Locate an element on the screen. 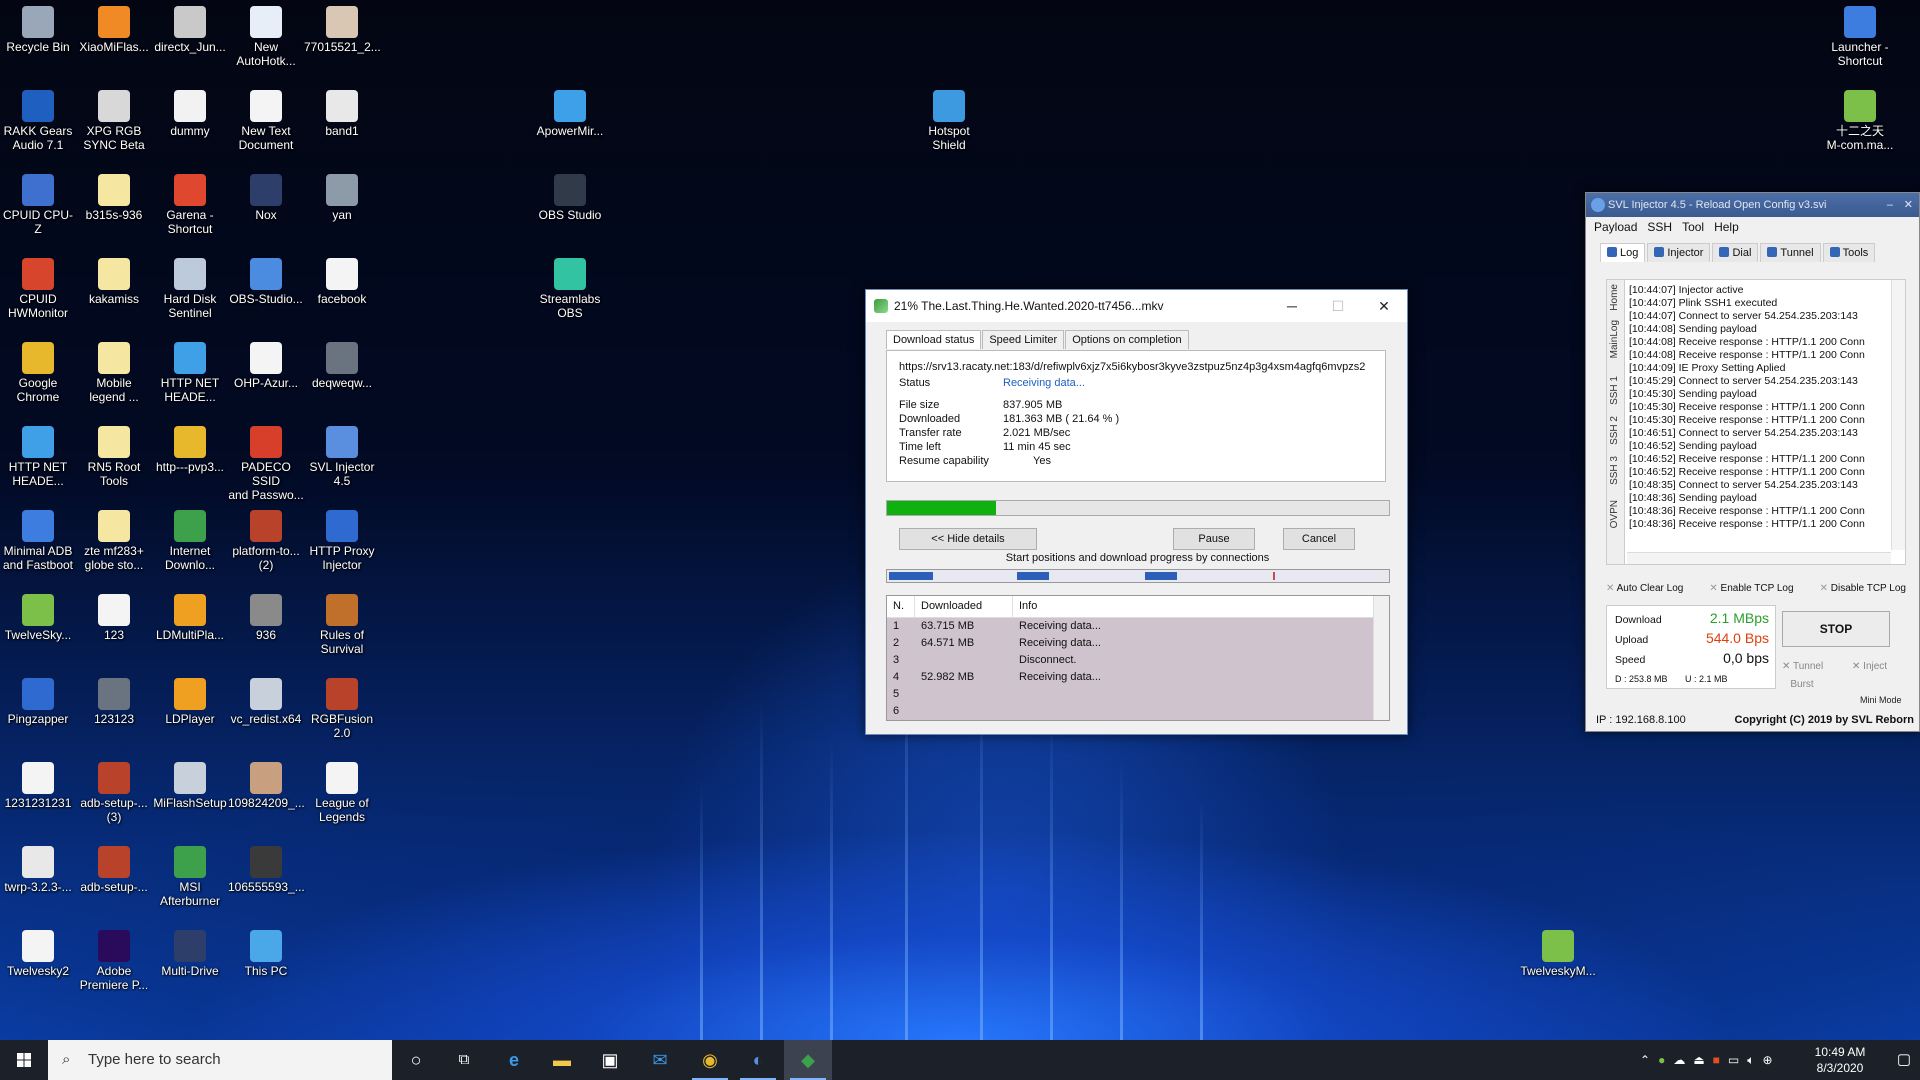 This screenshot has height=1080, width=1920. connection-row: 6 is located at coordinates (1131, 711).